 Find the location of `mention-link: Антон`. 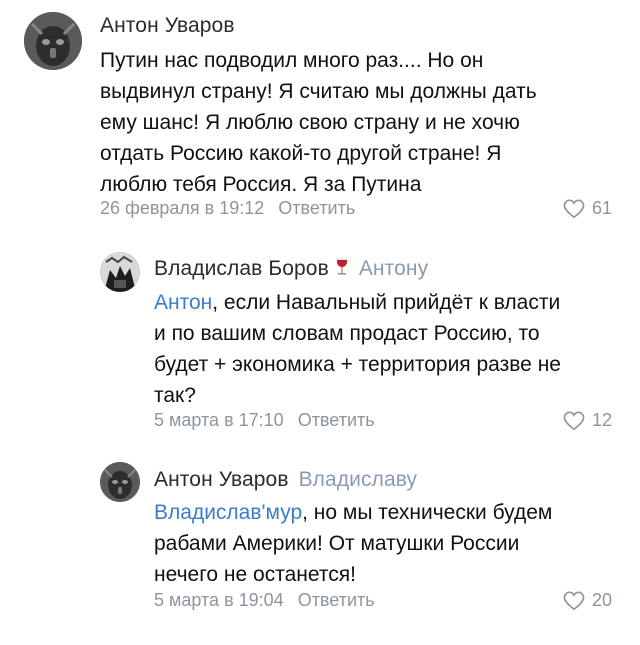

mention-link: Антон is located at coordinates (183, 302).